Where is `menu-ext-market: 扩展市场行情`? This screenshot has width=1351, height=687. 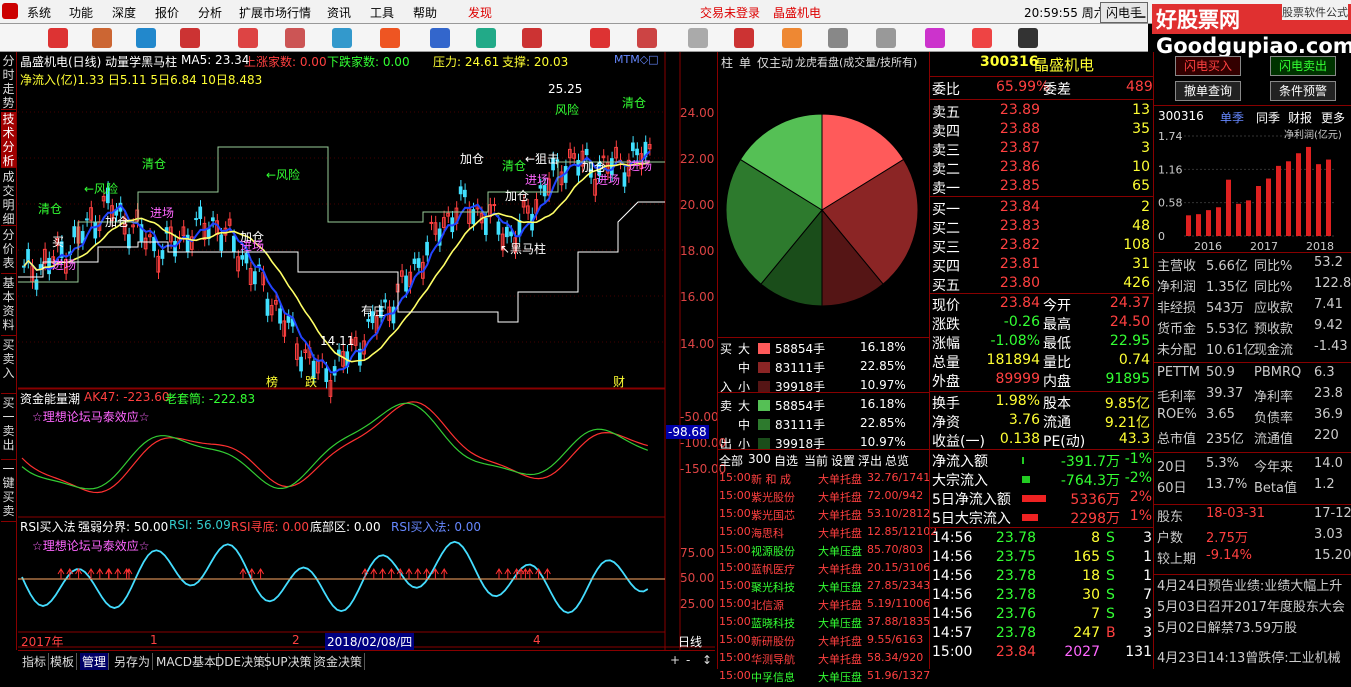
menu-ext-market: 扩展市场行情 is located at coordinates (275, 12).